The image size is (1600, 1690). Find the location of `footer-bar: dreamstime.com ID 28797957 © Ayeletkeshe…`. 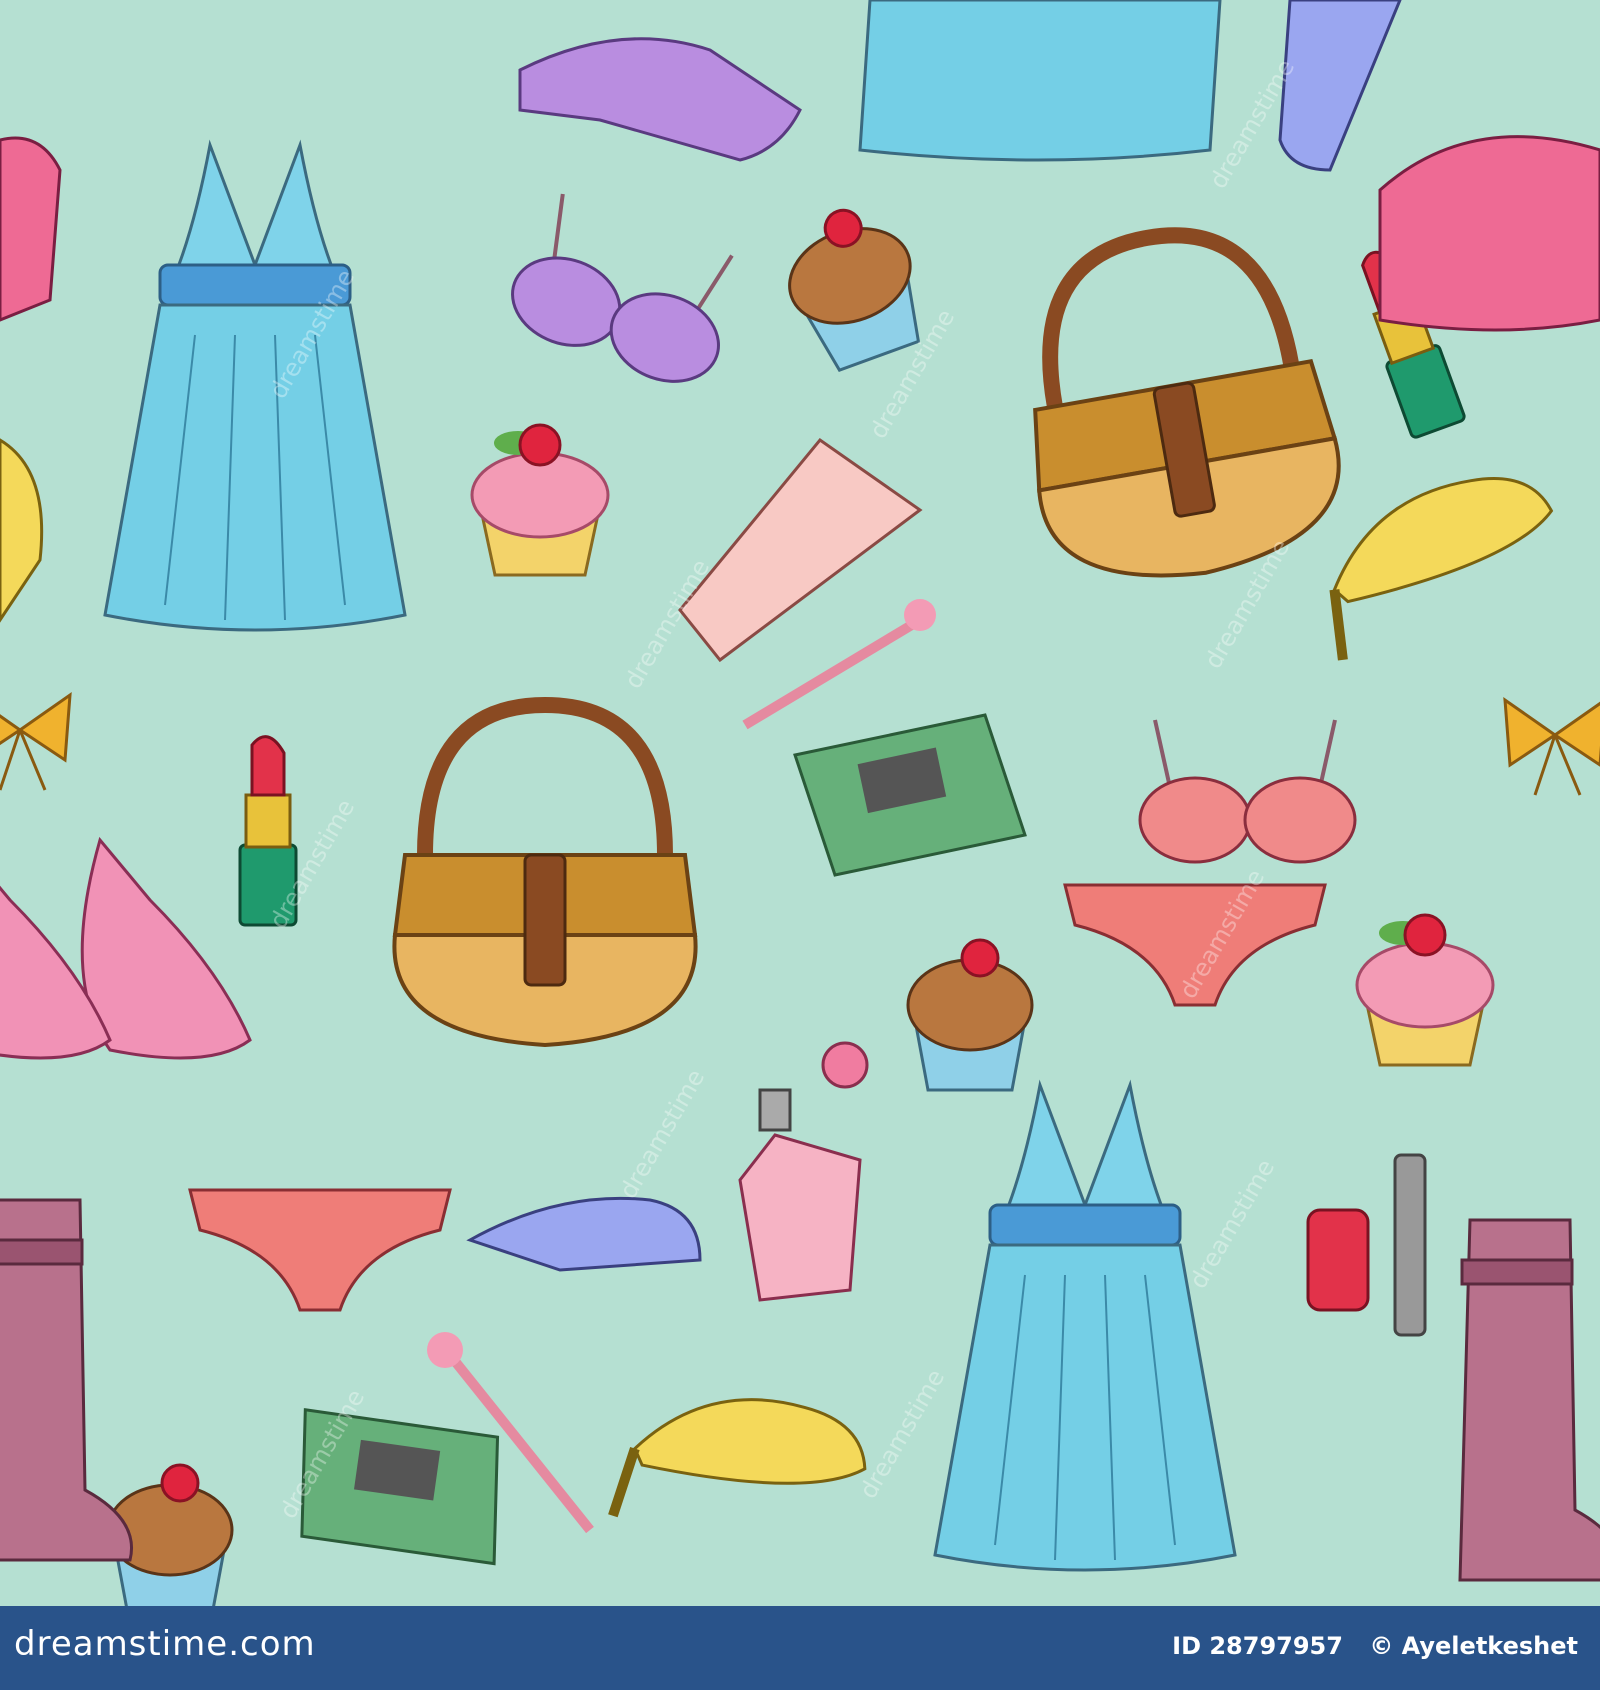

footer-bar: dreamstime.com ID 28797957 © Ayeletkeshe… is located at coordinates (800, 1648).